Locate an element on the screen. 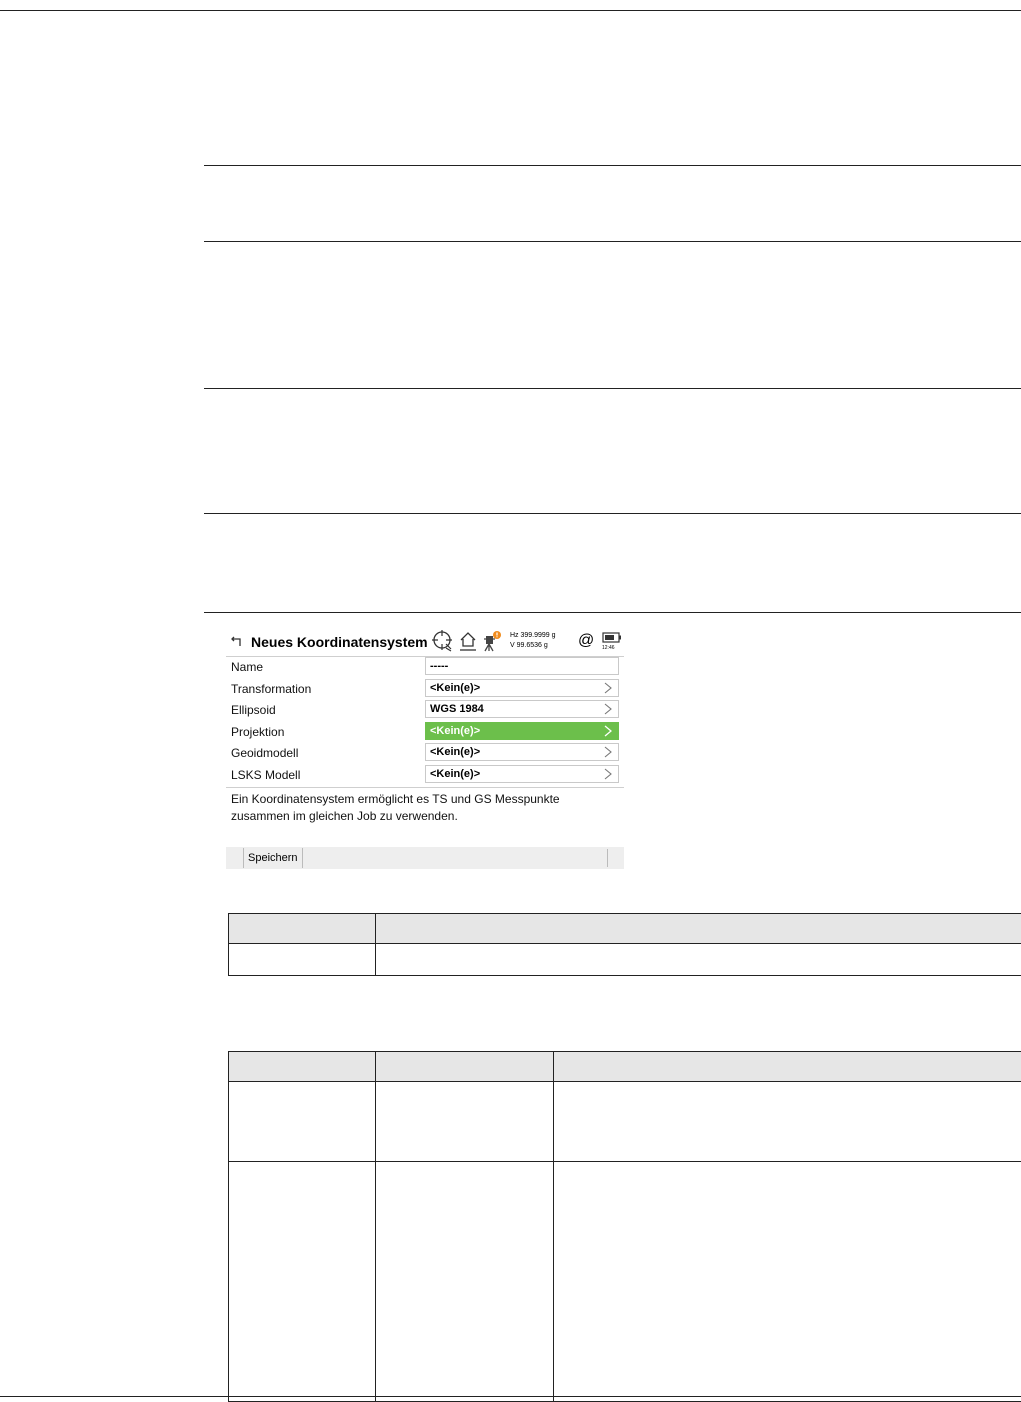 This screenshot has width=1021, height=1402. back-arrow-icon is located at coordinates (237, 641).